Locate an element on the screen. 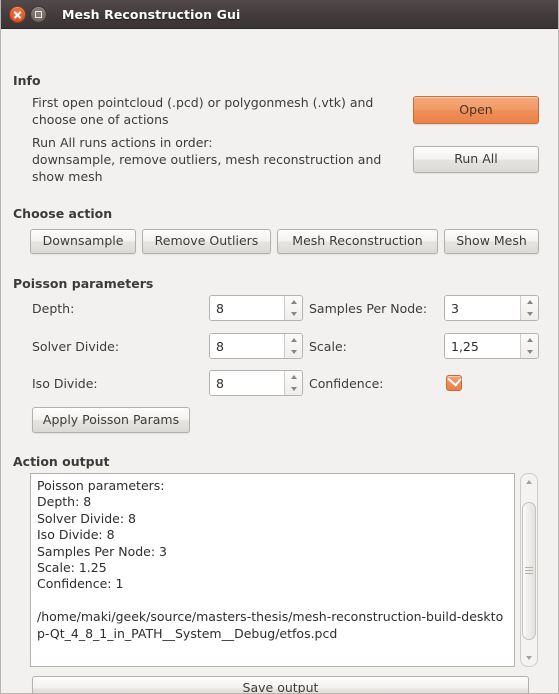 The height and width of the screenshot is (694, 559). samples-per-node-spinbox: 3 is located at coordinates (491, 308).